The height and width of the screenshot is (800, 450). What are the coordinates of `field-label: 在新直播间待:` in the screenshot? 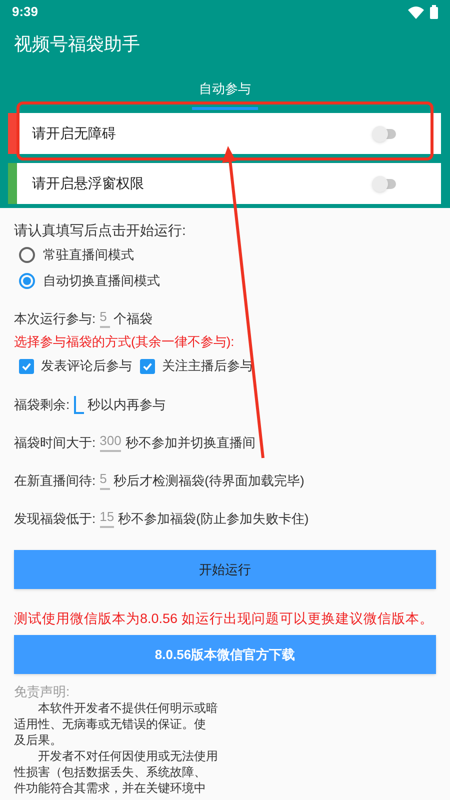 It's located at (55, 481).